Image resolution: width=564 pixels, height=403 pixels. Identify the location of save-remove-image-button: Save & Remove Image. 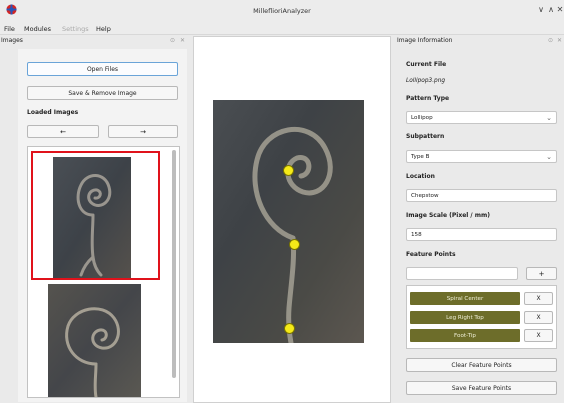
(102, 93).